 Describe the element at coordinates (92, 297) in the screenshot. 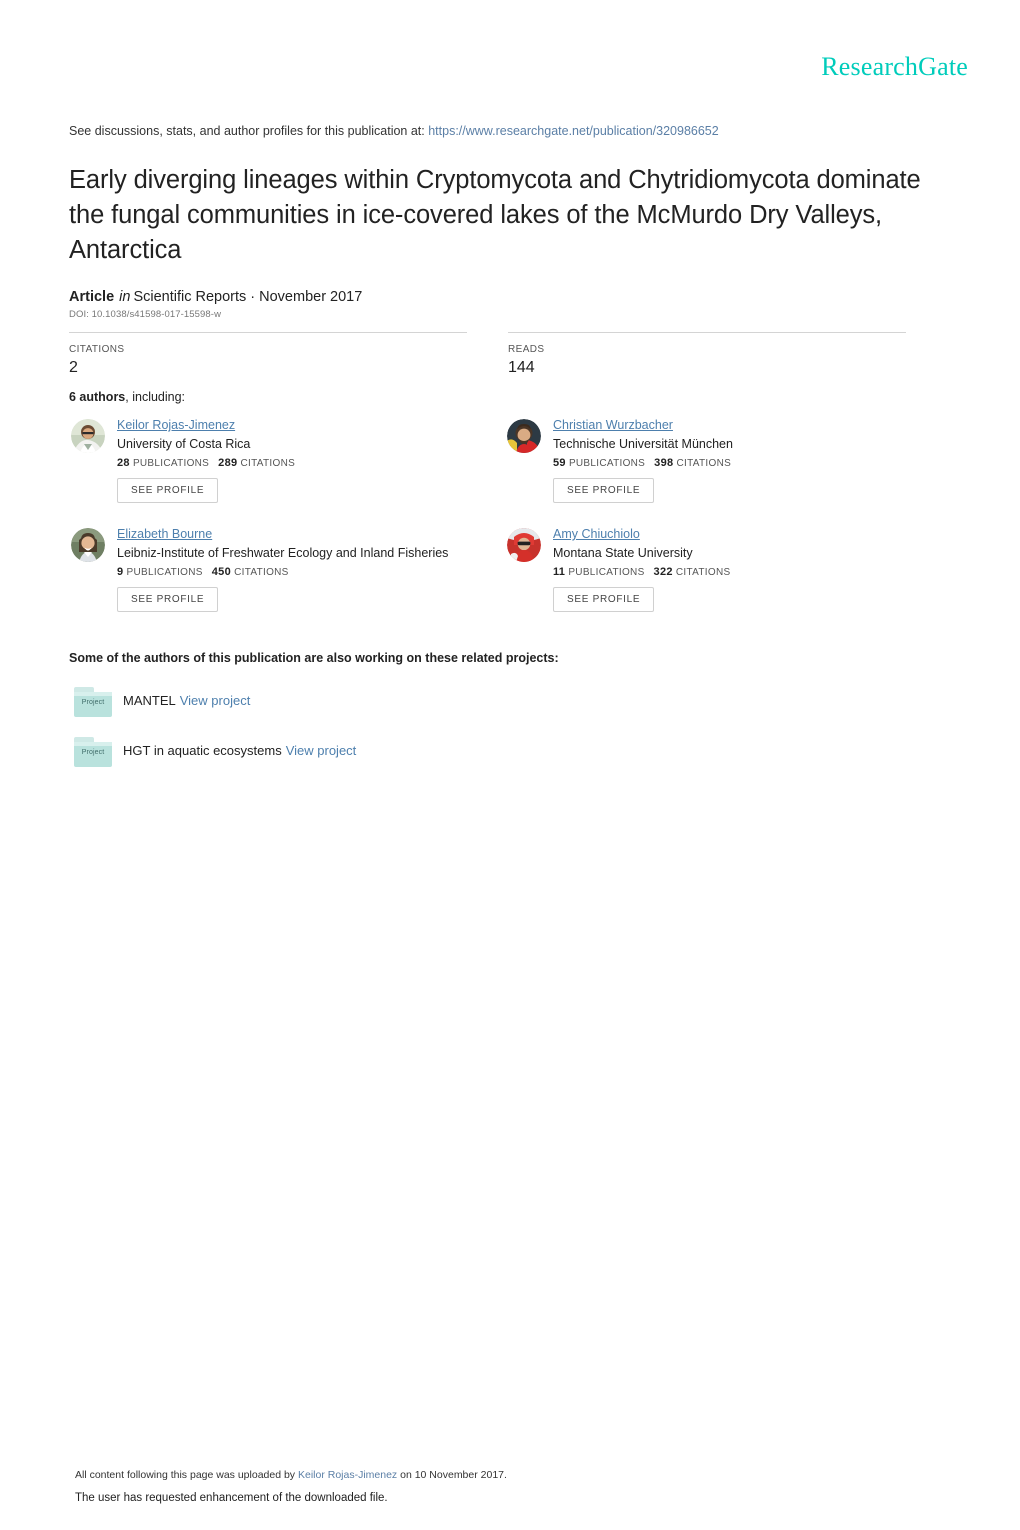

I see `article-type-label: Article` at that location.